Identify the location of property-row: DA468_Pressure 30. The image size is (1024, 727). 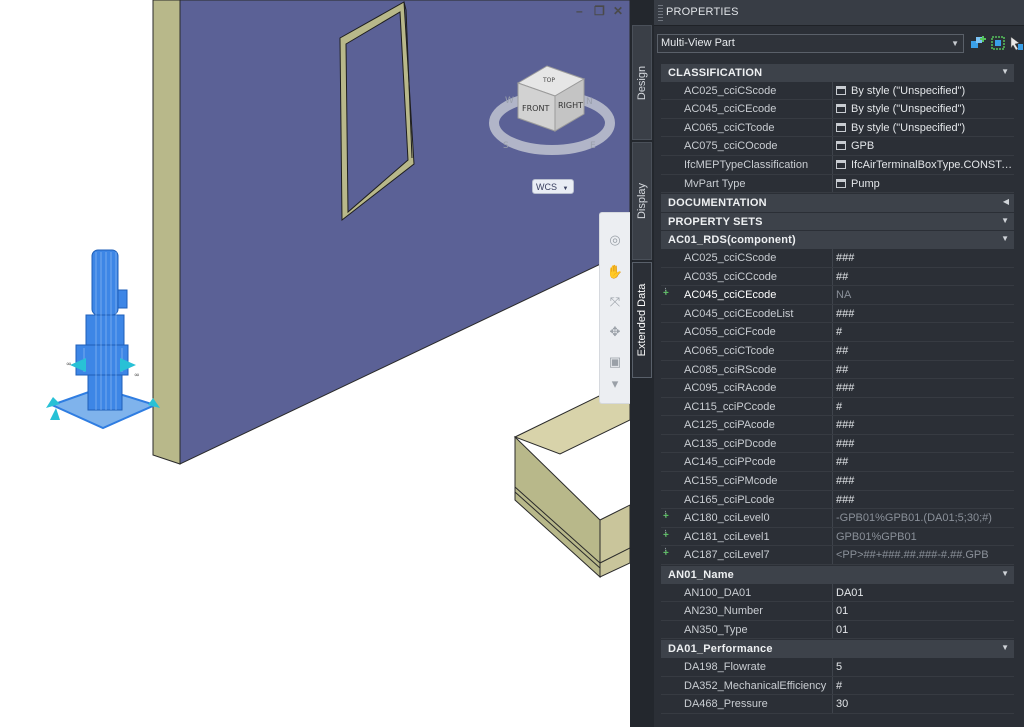
(838, 704).